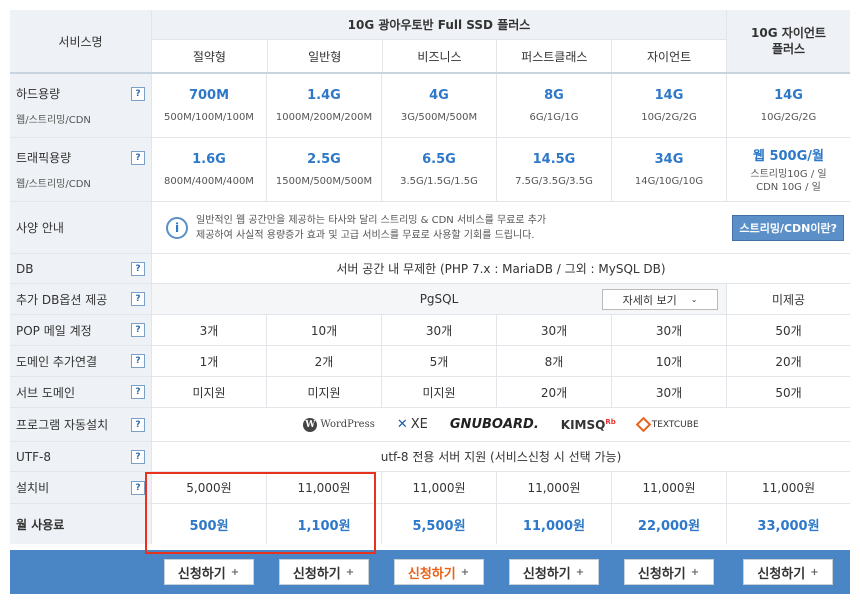  I want to click on disk-main-3: 4G, so click(439, 95).